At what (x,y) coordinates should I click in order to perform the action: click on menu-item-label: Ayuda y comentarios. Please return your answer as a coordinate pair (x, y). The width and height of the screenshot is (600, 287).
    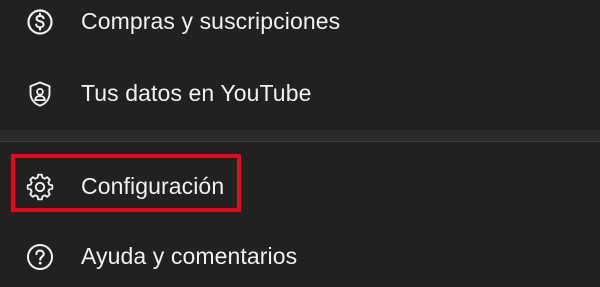
    Looking at the image, I should click on (189, 255).